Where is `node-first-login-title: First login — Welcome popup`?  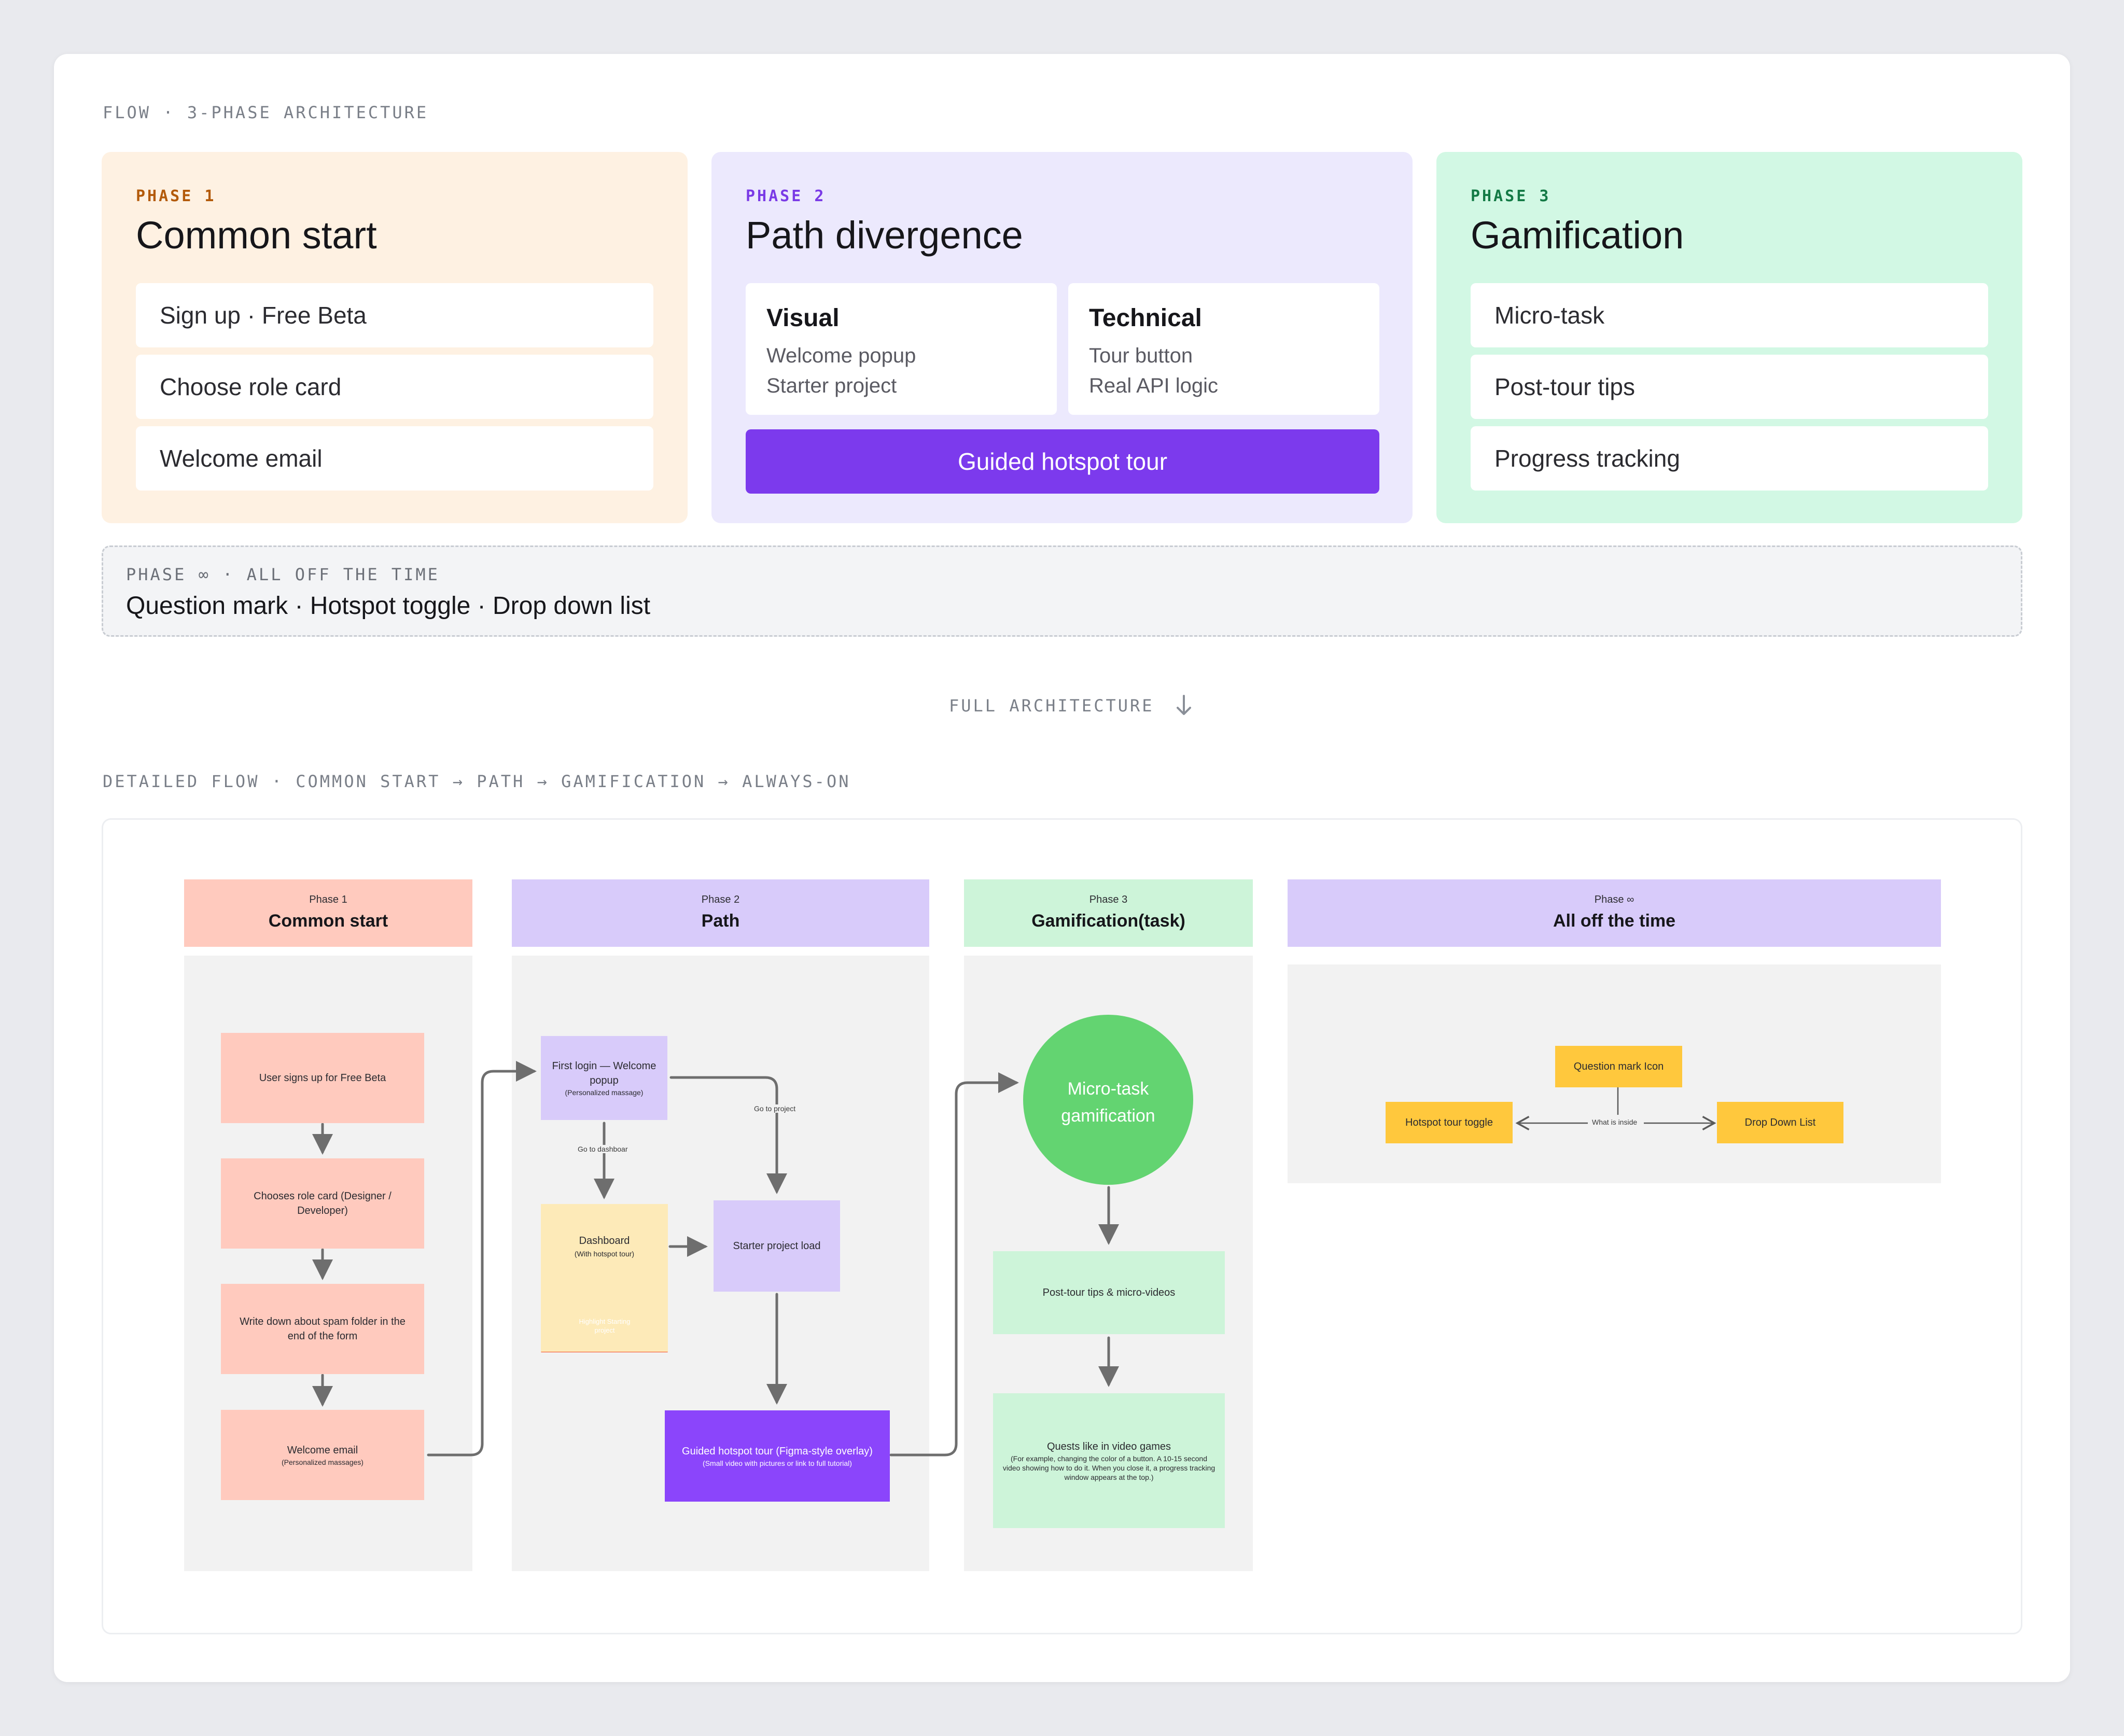
node-first-login-title: First login — Welcome popup is located at coordinates (604, 1073).